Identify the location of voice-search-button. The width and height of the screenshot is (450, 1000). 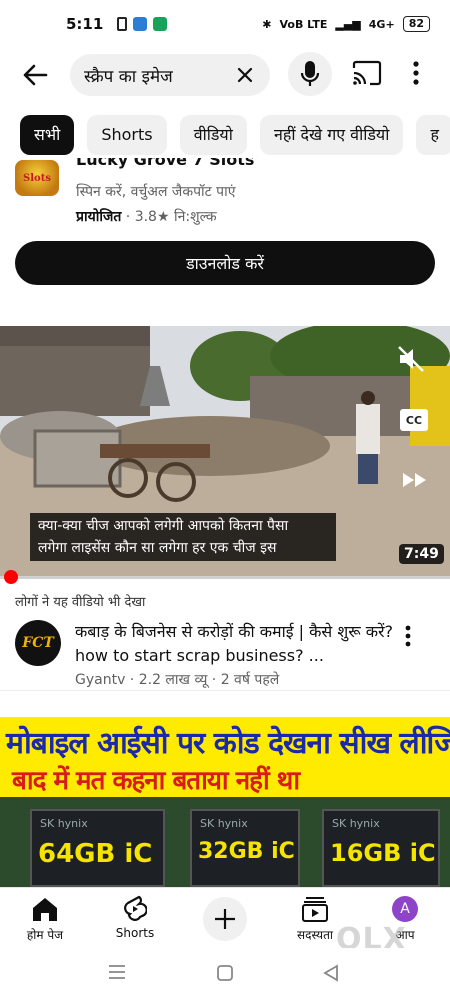
(310, 74).